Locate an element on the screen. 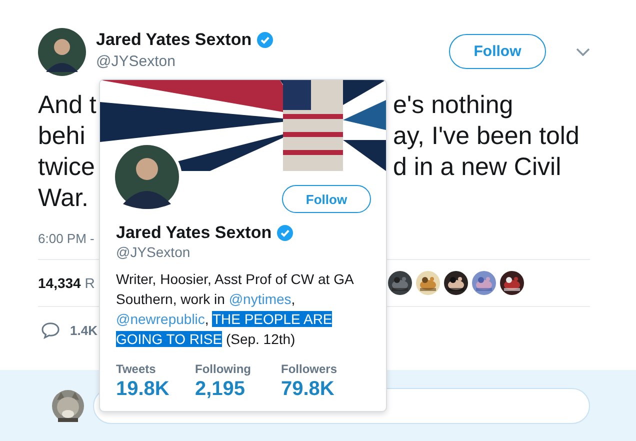 Image resolution: width=636 pixels, height=441 pixels. chevron-down-icon is located at coordinates (583, 52).